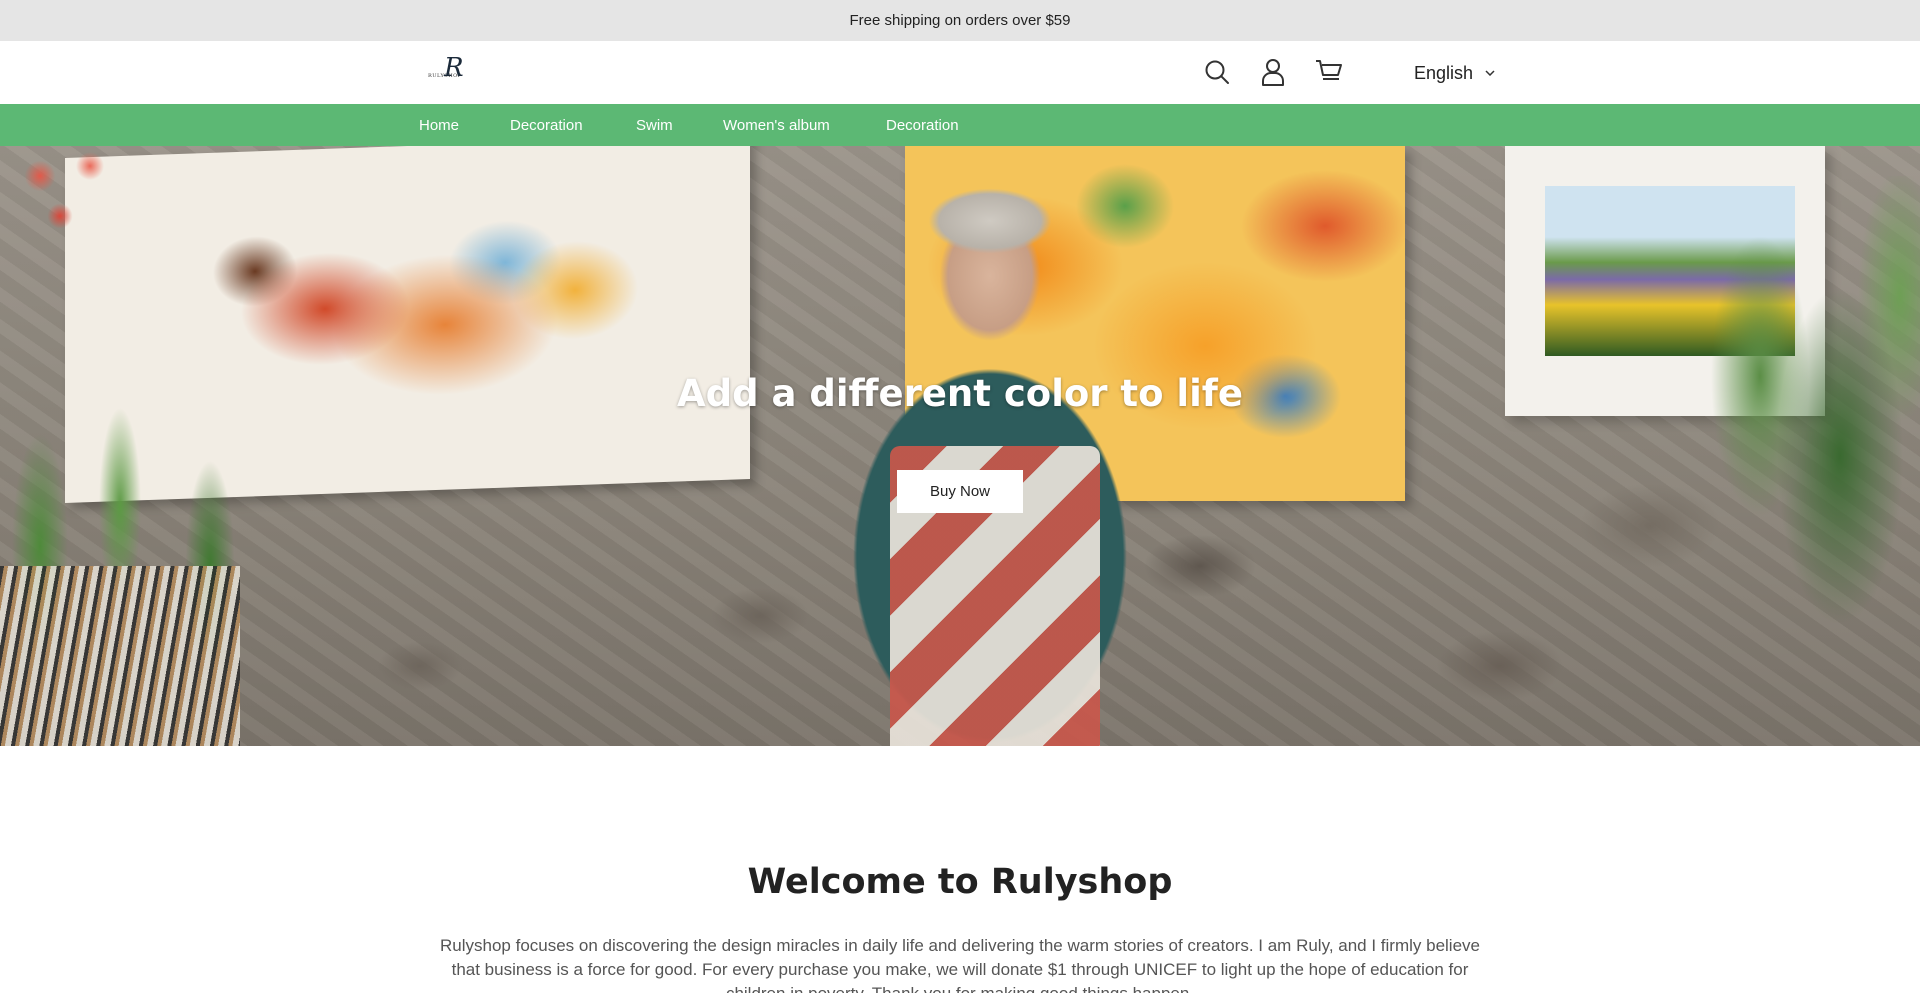 This screenshot has width=1920, height=993. I want to click on announcement-bar: Free shipping on orders over $59, so click(960, 20).